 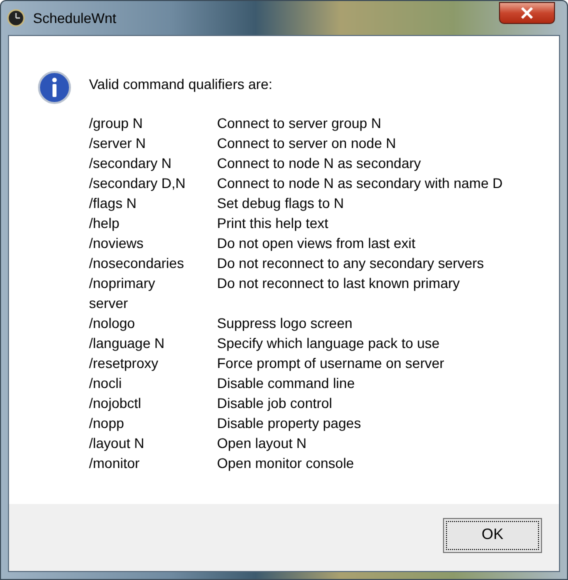 What do you see at coordinates (329, 343) in the screenshot?
I see `qualifier-description: Specify which language pack to use` at bounding box center [329, 343].